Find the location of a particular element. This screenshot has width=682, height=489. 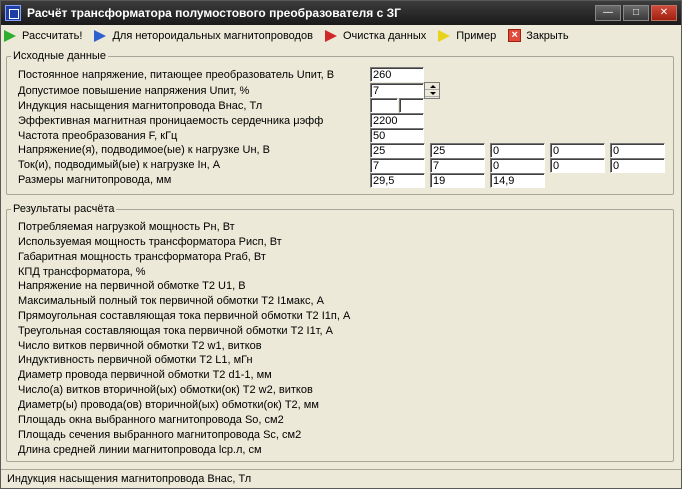

blue-arrow-icon is located at coordinates (101, 36).